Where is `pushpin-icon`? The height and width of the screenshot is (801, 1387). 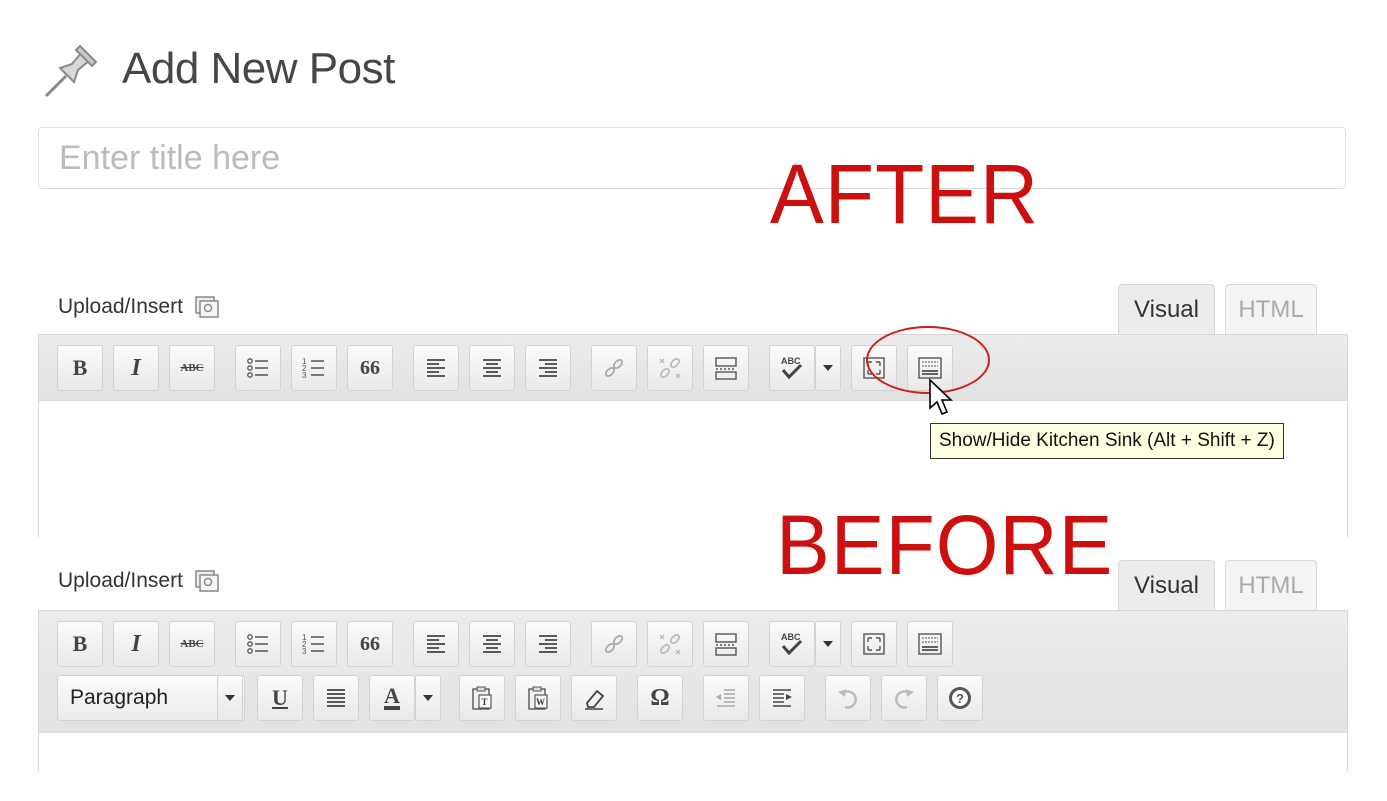
pushpin-icon is located at coordinates (71, 71).